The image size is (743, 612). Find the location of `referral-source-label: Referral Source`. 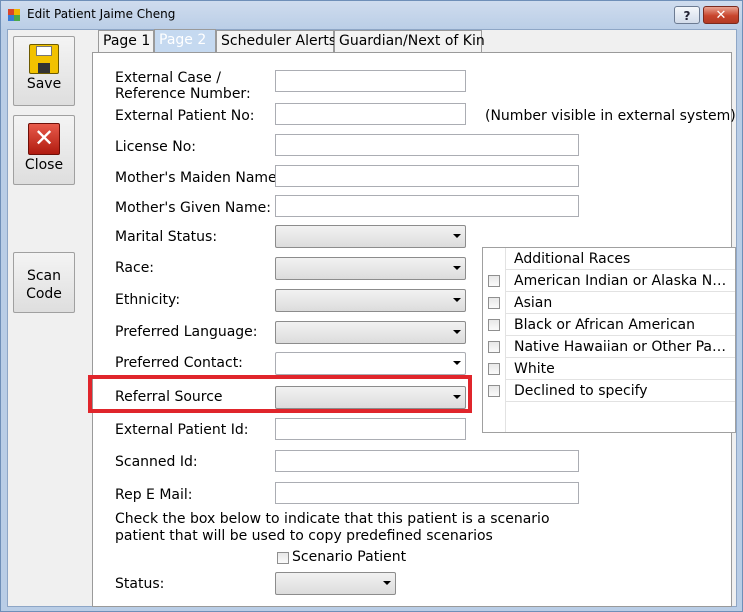

referral-source-label: Referral Source is located at coordinates (169, 397).